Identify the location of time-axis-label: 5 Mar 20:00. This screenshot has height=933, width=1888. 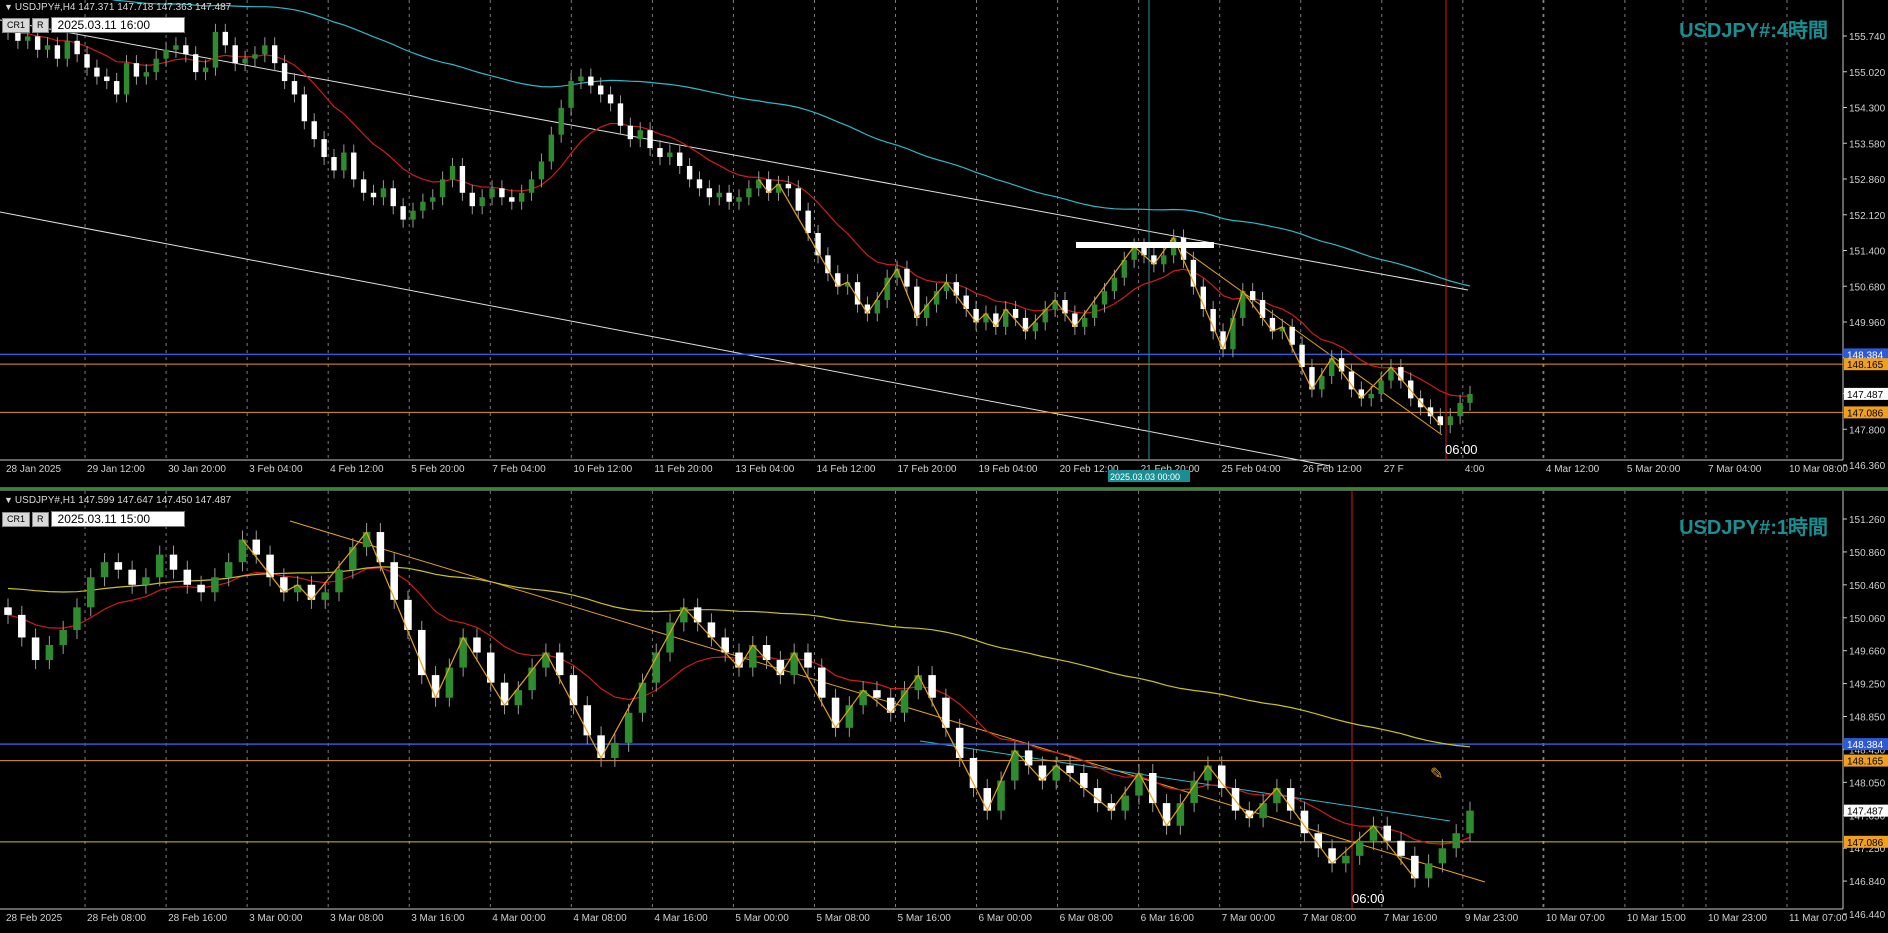
(1654, 469).